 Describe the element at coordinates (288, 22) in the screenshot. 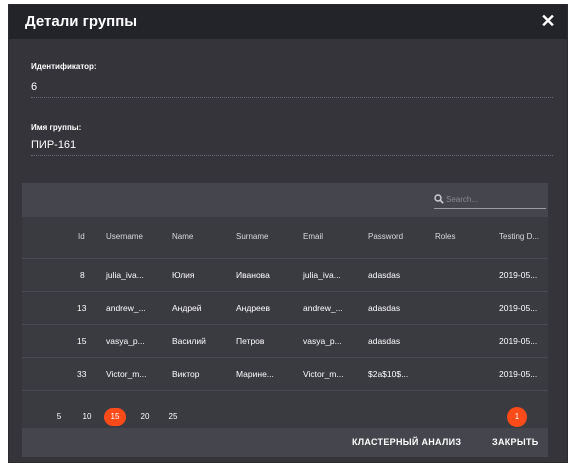

I see `dialog-titlebar: Детали группы ✕` at that location.